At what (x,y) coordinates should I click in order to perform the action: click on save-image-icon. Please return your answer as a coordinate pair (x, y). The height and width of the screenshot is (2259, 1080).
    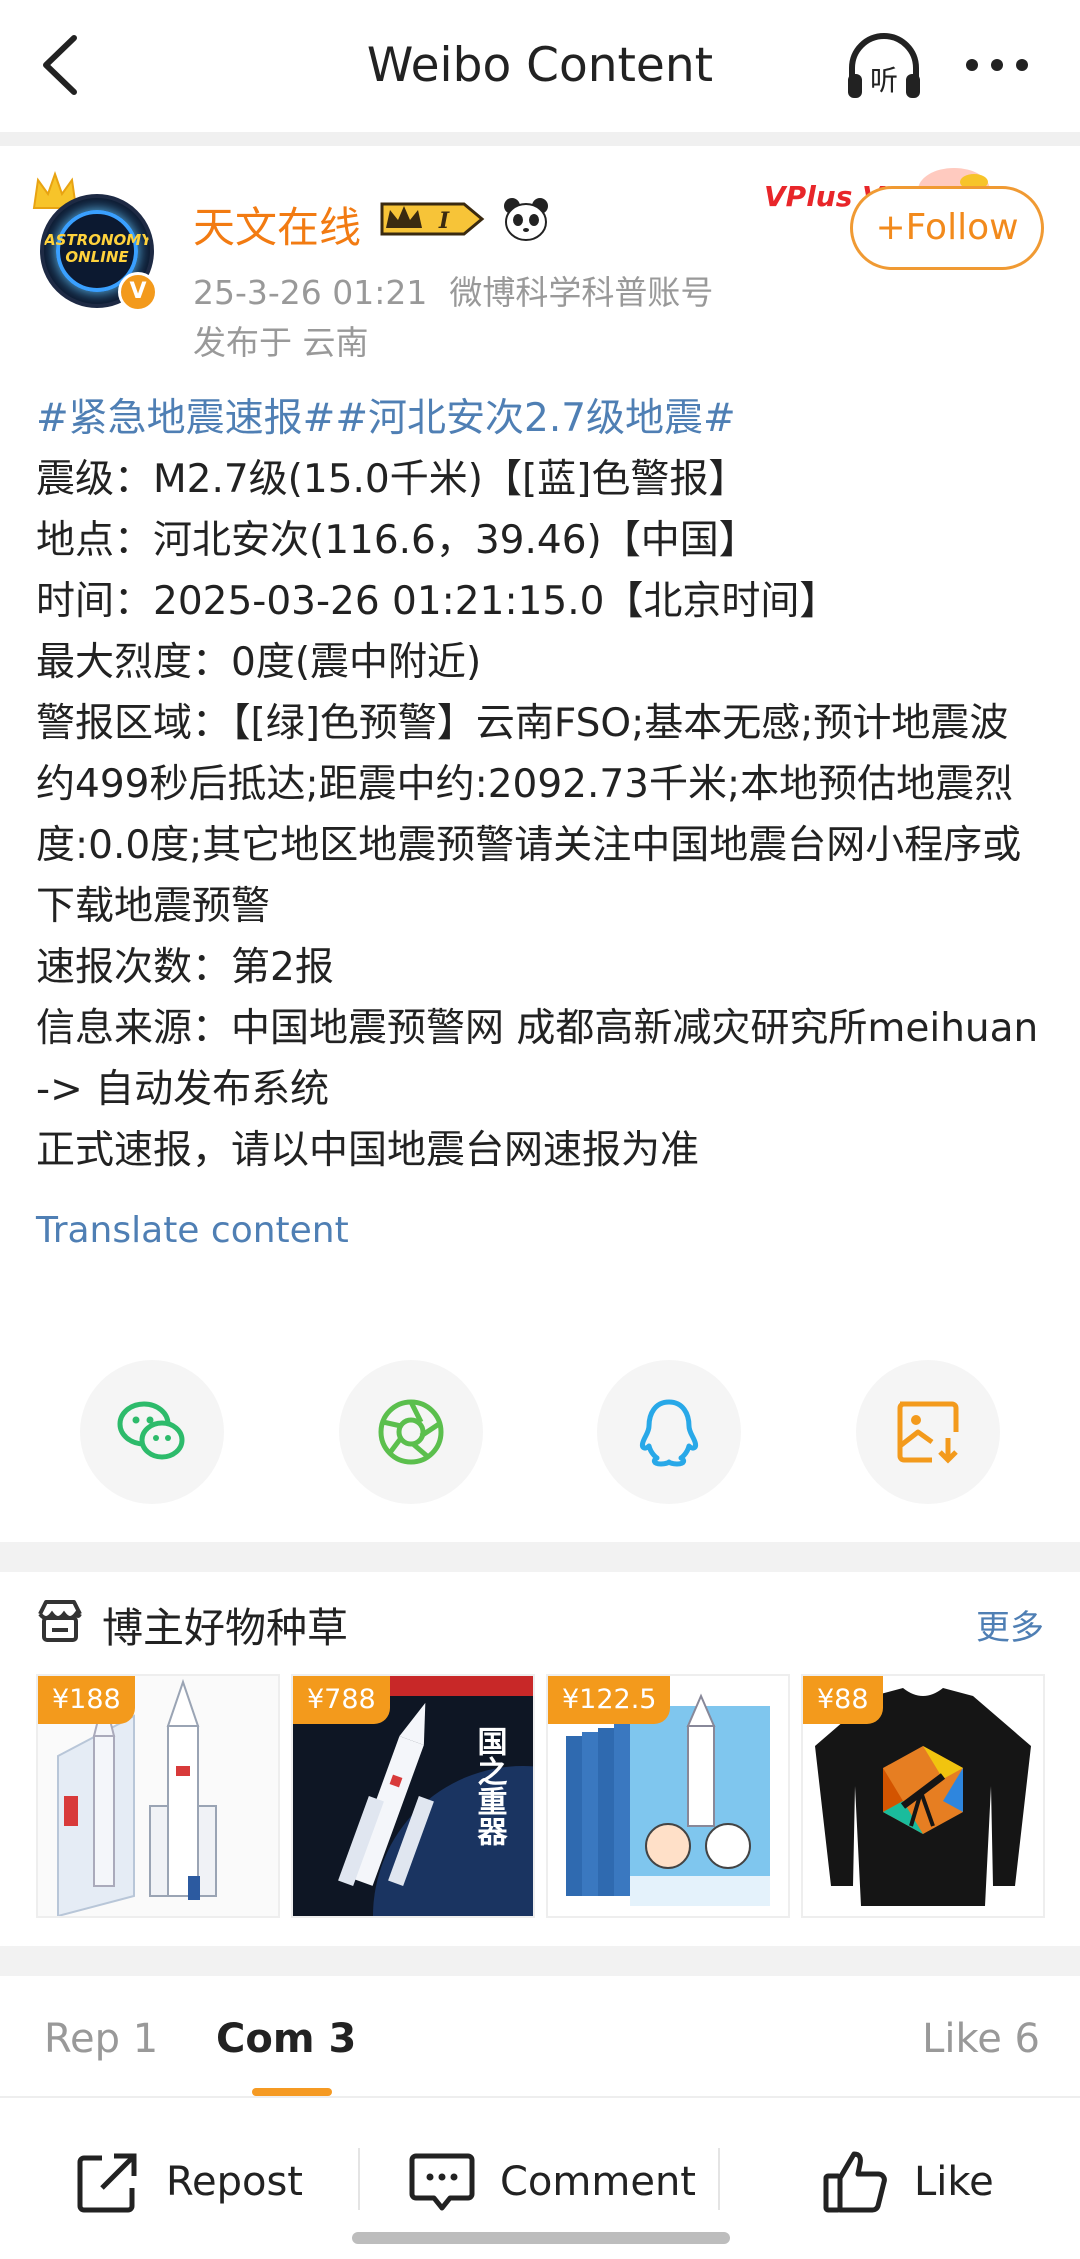
    Looking at the image, I should click on (928, 1432).